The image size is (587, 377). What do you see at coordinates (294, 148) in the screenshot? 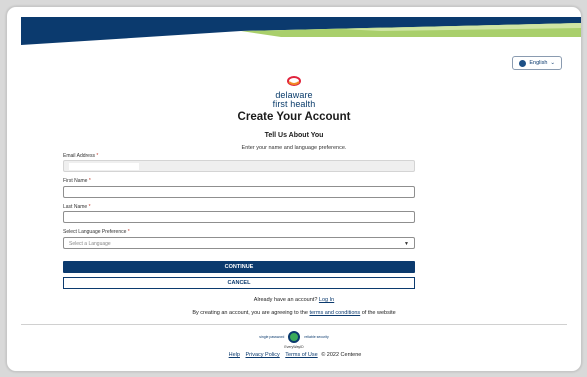
I see `instruction-text: Enter your name and language preference.` at bounding box center [294, 148].